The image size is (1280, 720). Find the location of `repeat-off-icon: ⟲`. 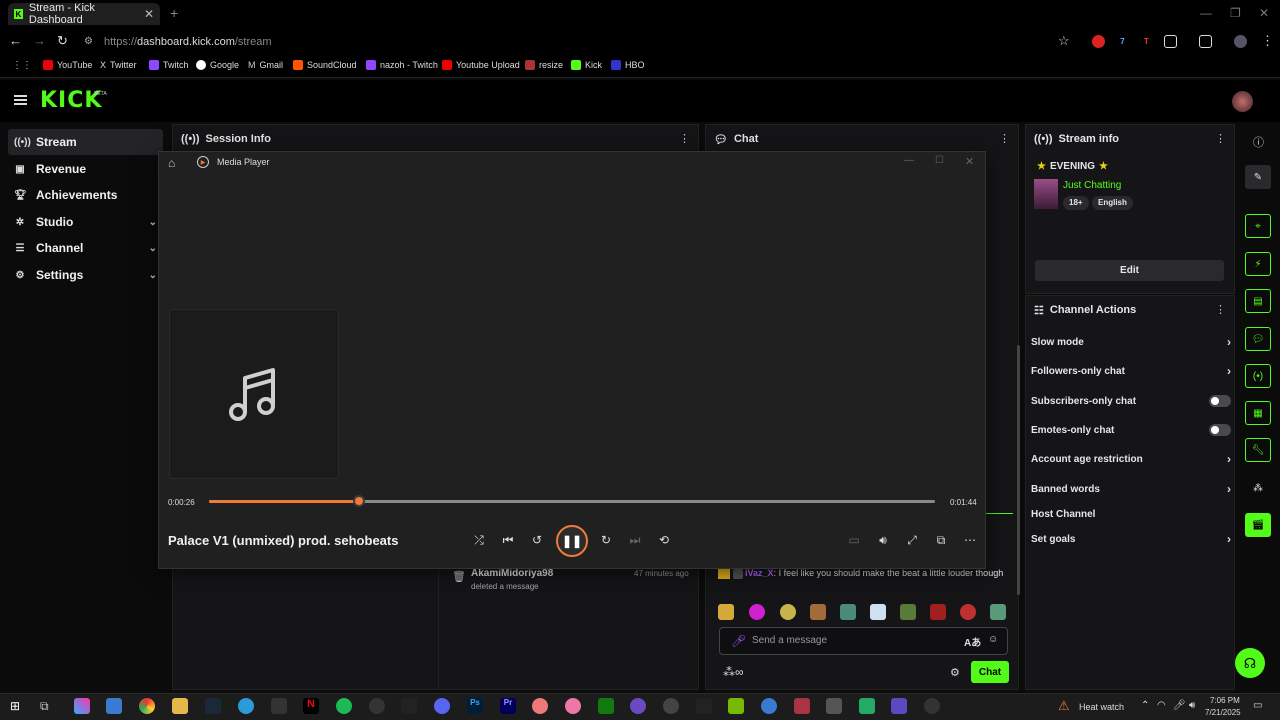

repeat-off-icon: ⟲ is located at coordinates (664, 540).